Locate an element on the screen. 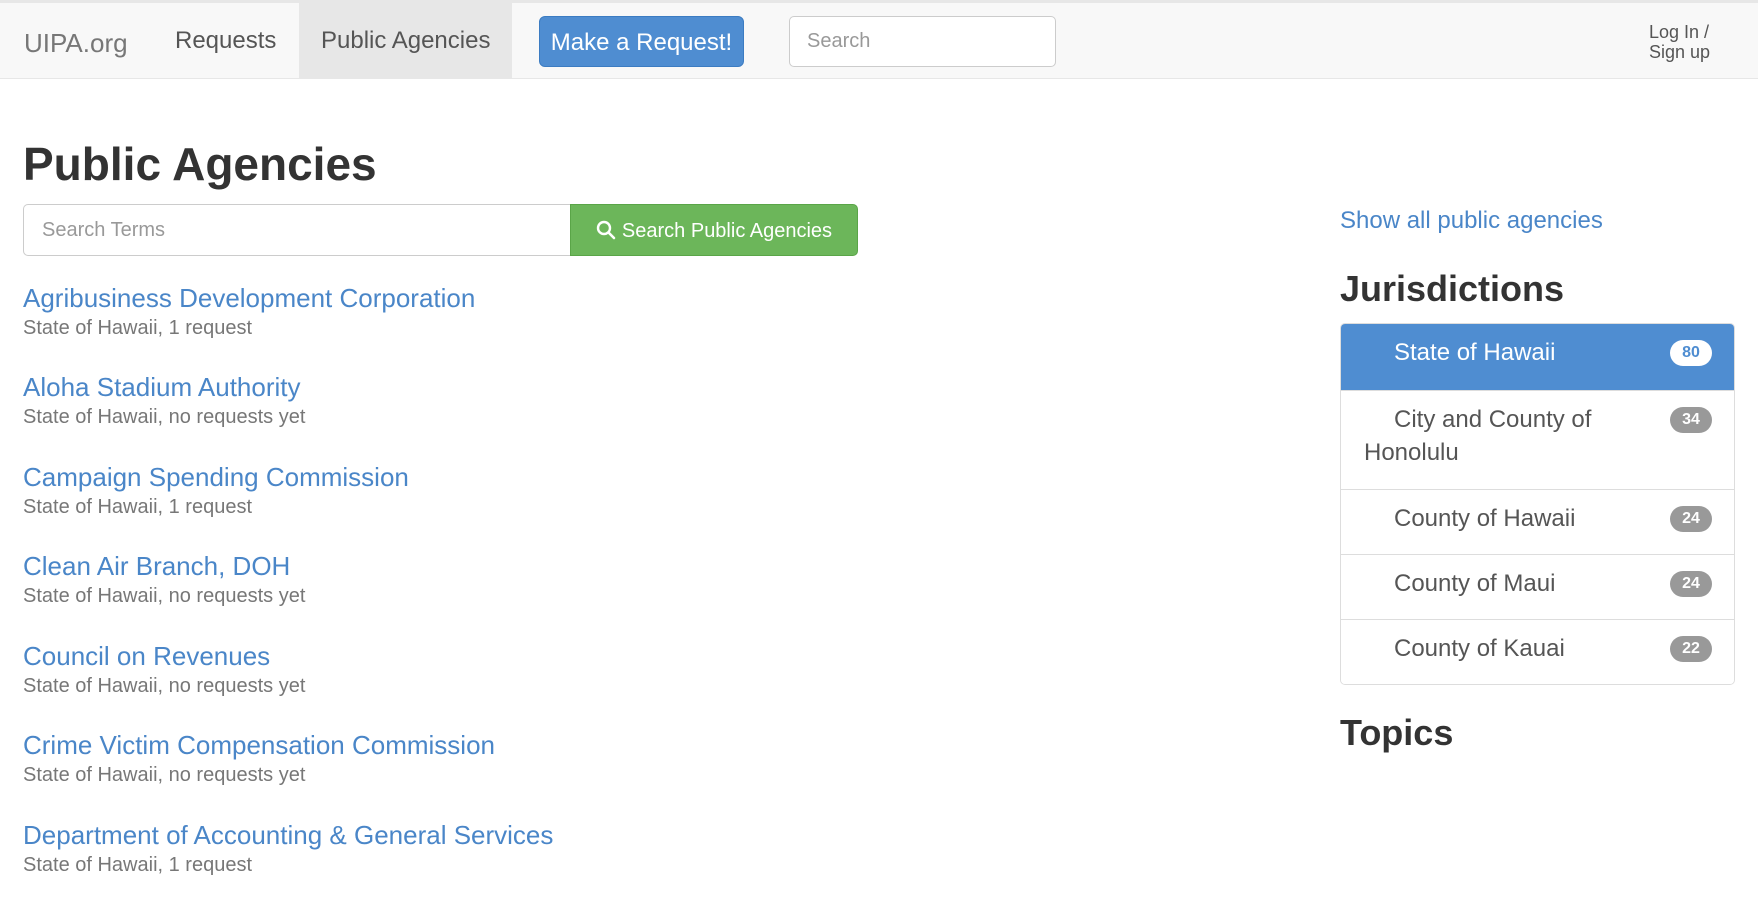 The width and height of the screenshot is (1758, 900). agency-link: Council on Revenues is located at coordinates (523, 656).